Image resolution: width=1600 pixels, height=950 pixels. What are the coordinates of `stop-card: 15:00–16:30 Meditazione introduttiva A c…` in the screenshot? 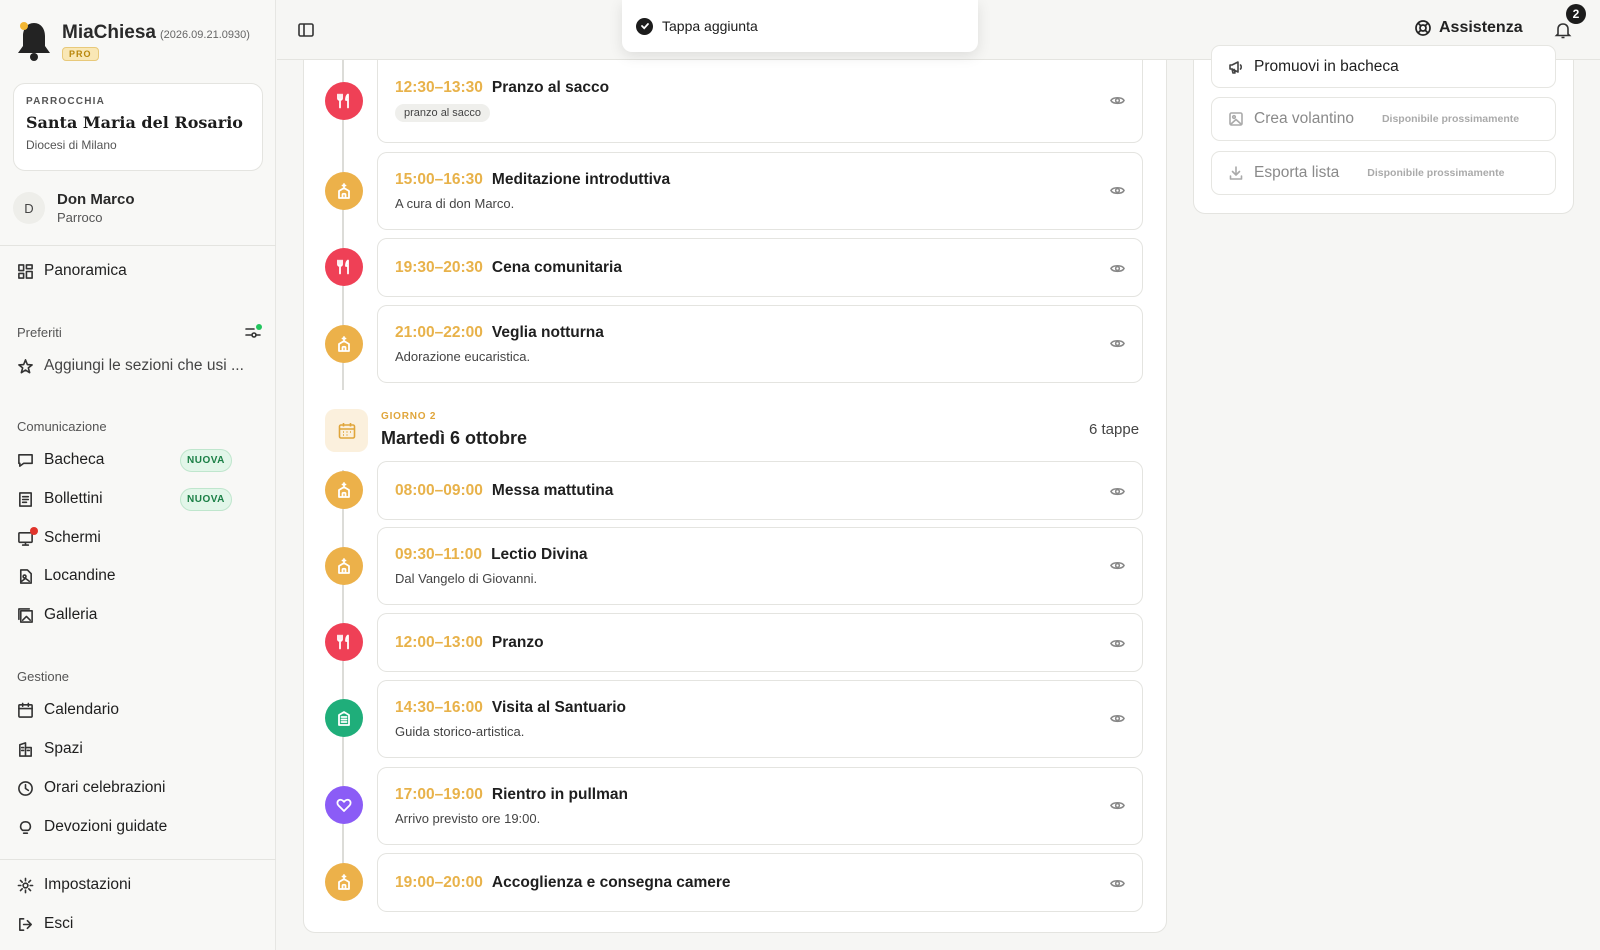 It's located at (760, 191).